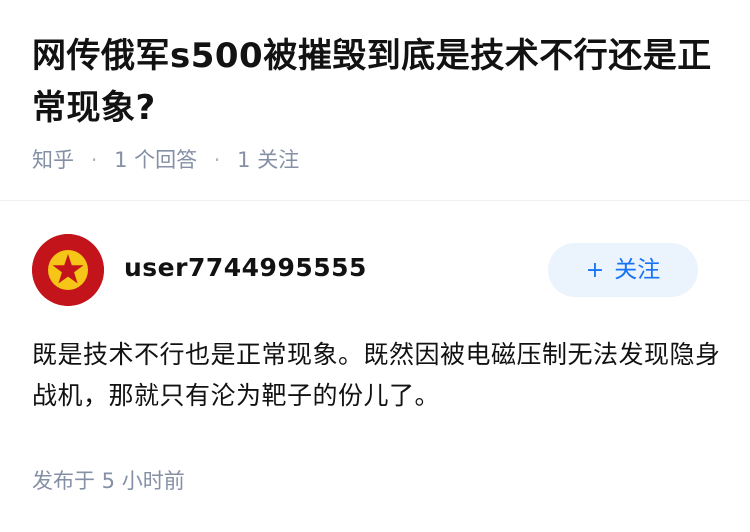 The height and width of the screenshot is (532, 750). I want to click on avatar, so click(68, 270).